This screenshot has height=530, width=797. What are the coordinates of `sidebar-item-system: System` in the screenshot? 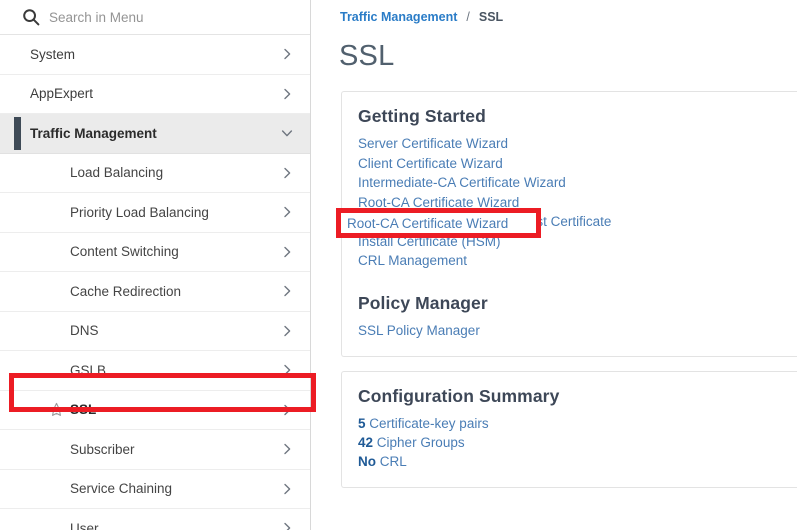 It's located at (155, 55).